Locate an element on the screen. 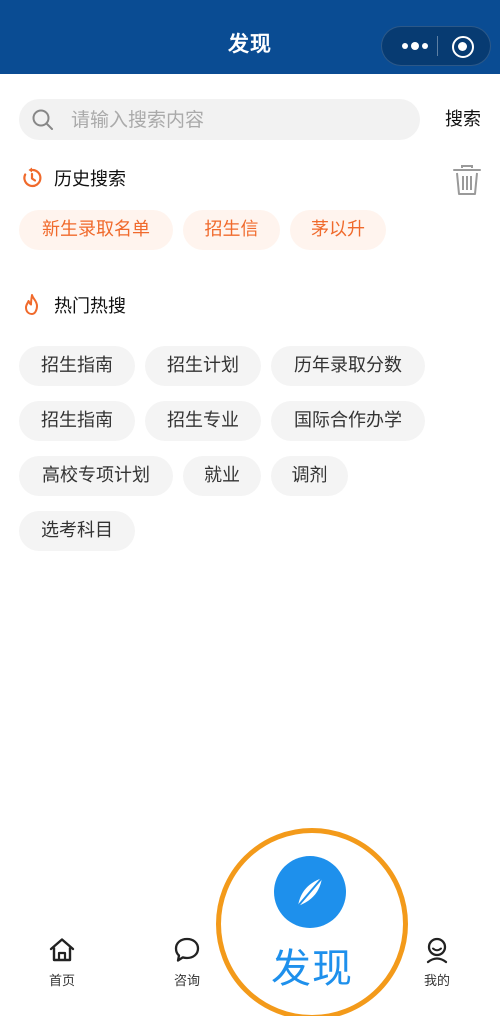  search-button: 搜索 is located at coordinates (463, 120).